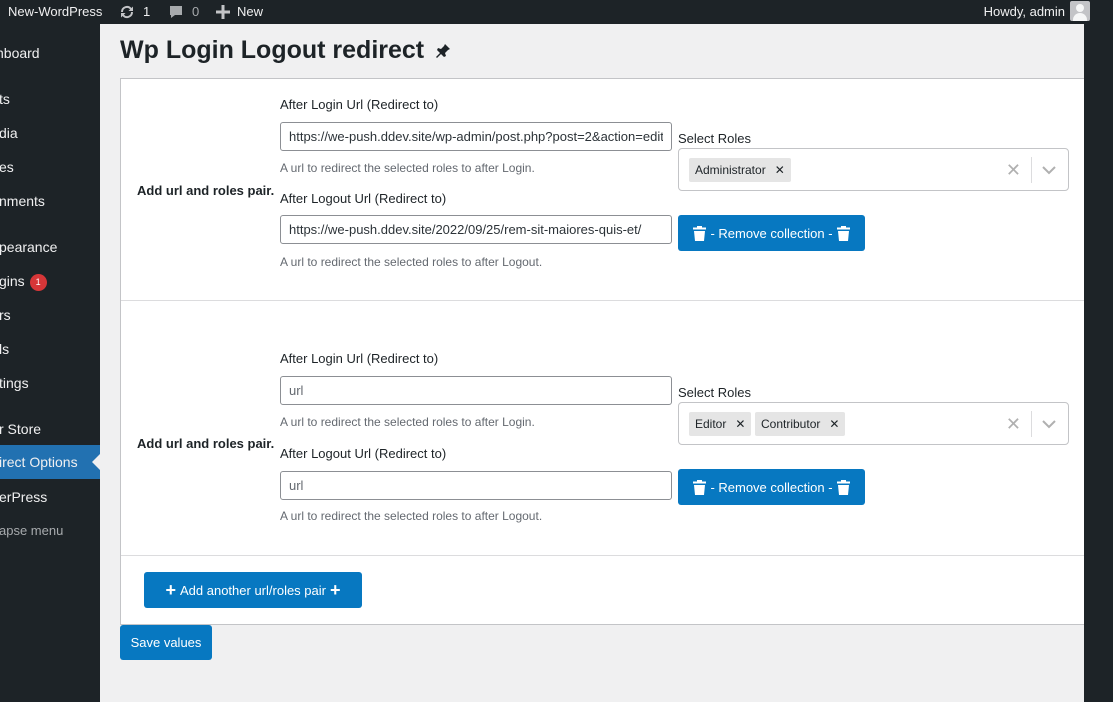  I want to click on sidebar-item-redirect-options: irect Options, so click(50, 462).